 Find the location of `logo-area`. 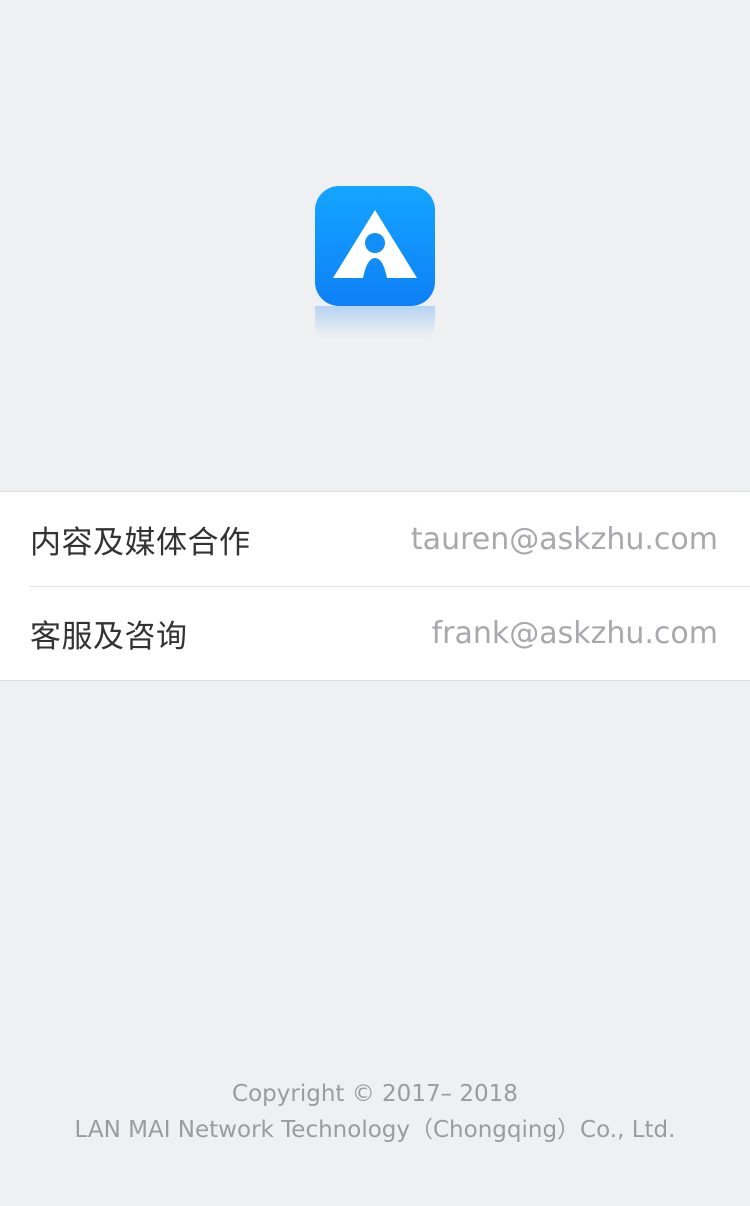

logo-area is located at coordinates (375, 266).